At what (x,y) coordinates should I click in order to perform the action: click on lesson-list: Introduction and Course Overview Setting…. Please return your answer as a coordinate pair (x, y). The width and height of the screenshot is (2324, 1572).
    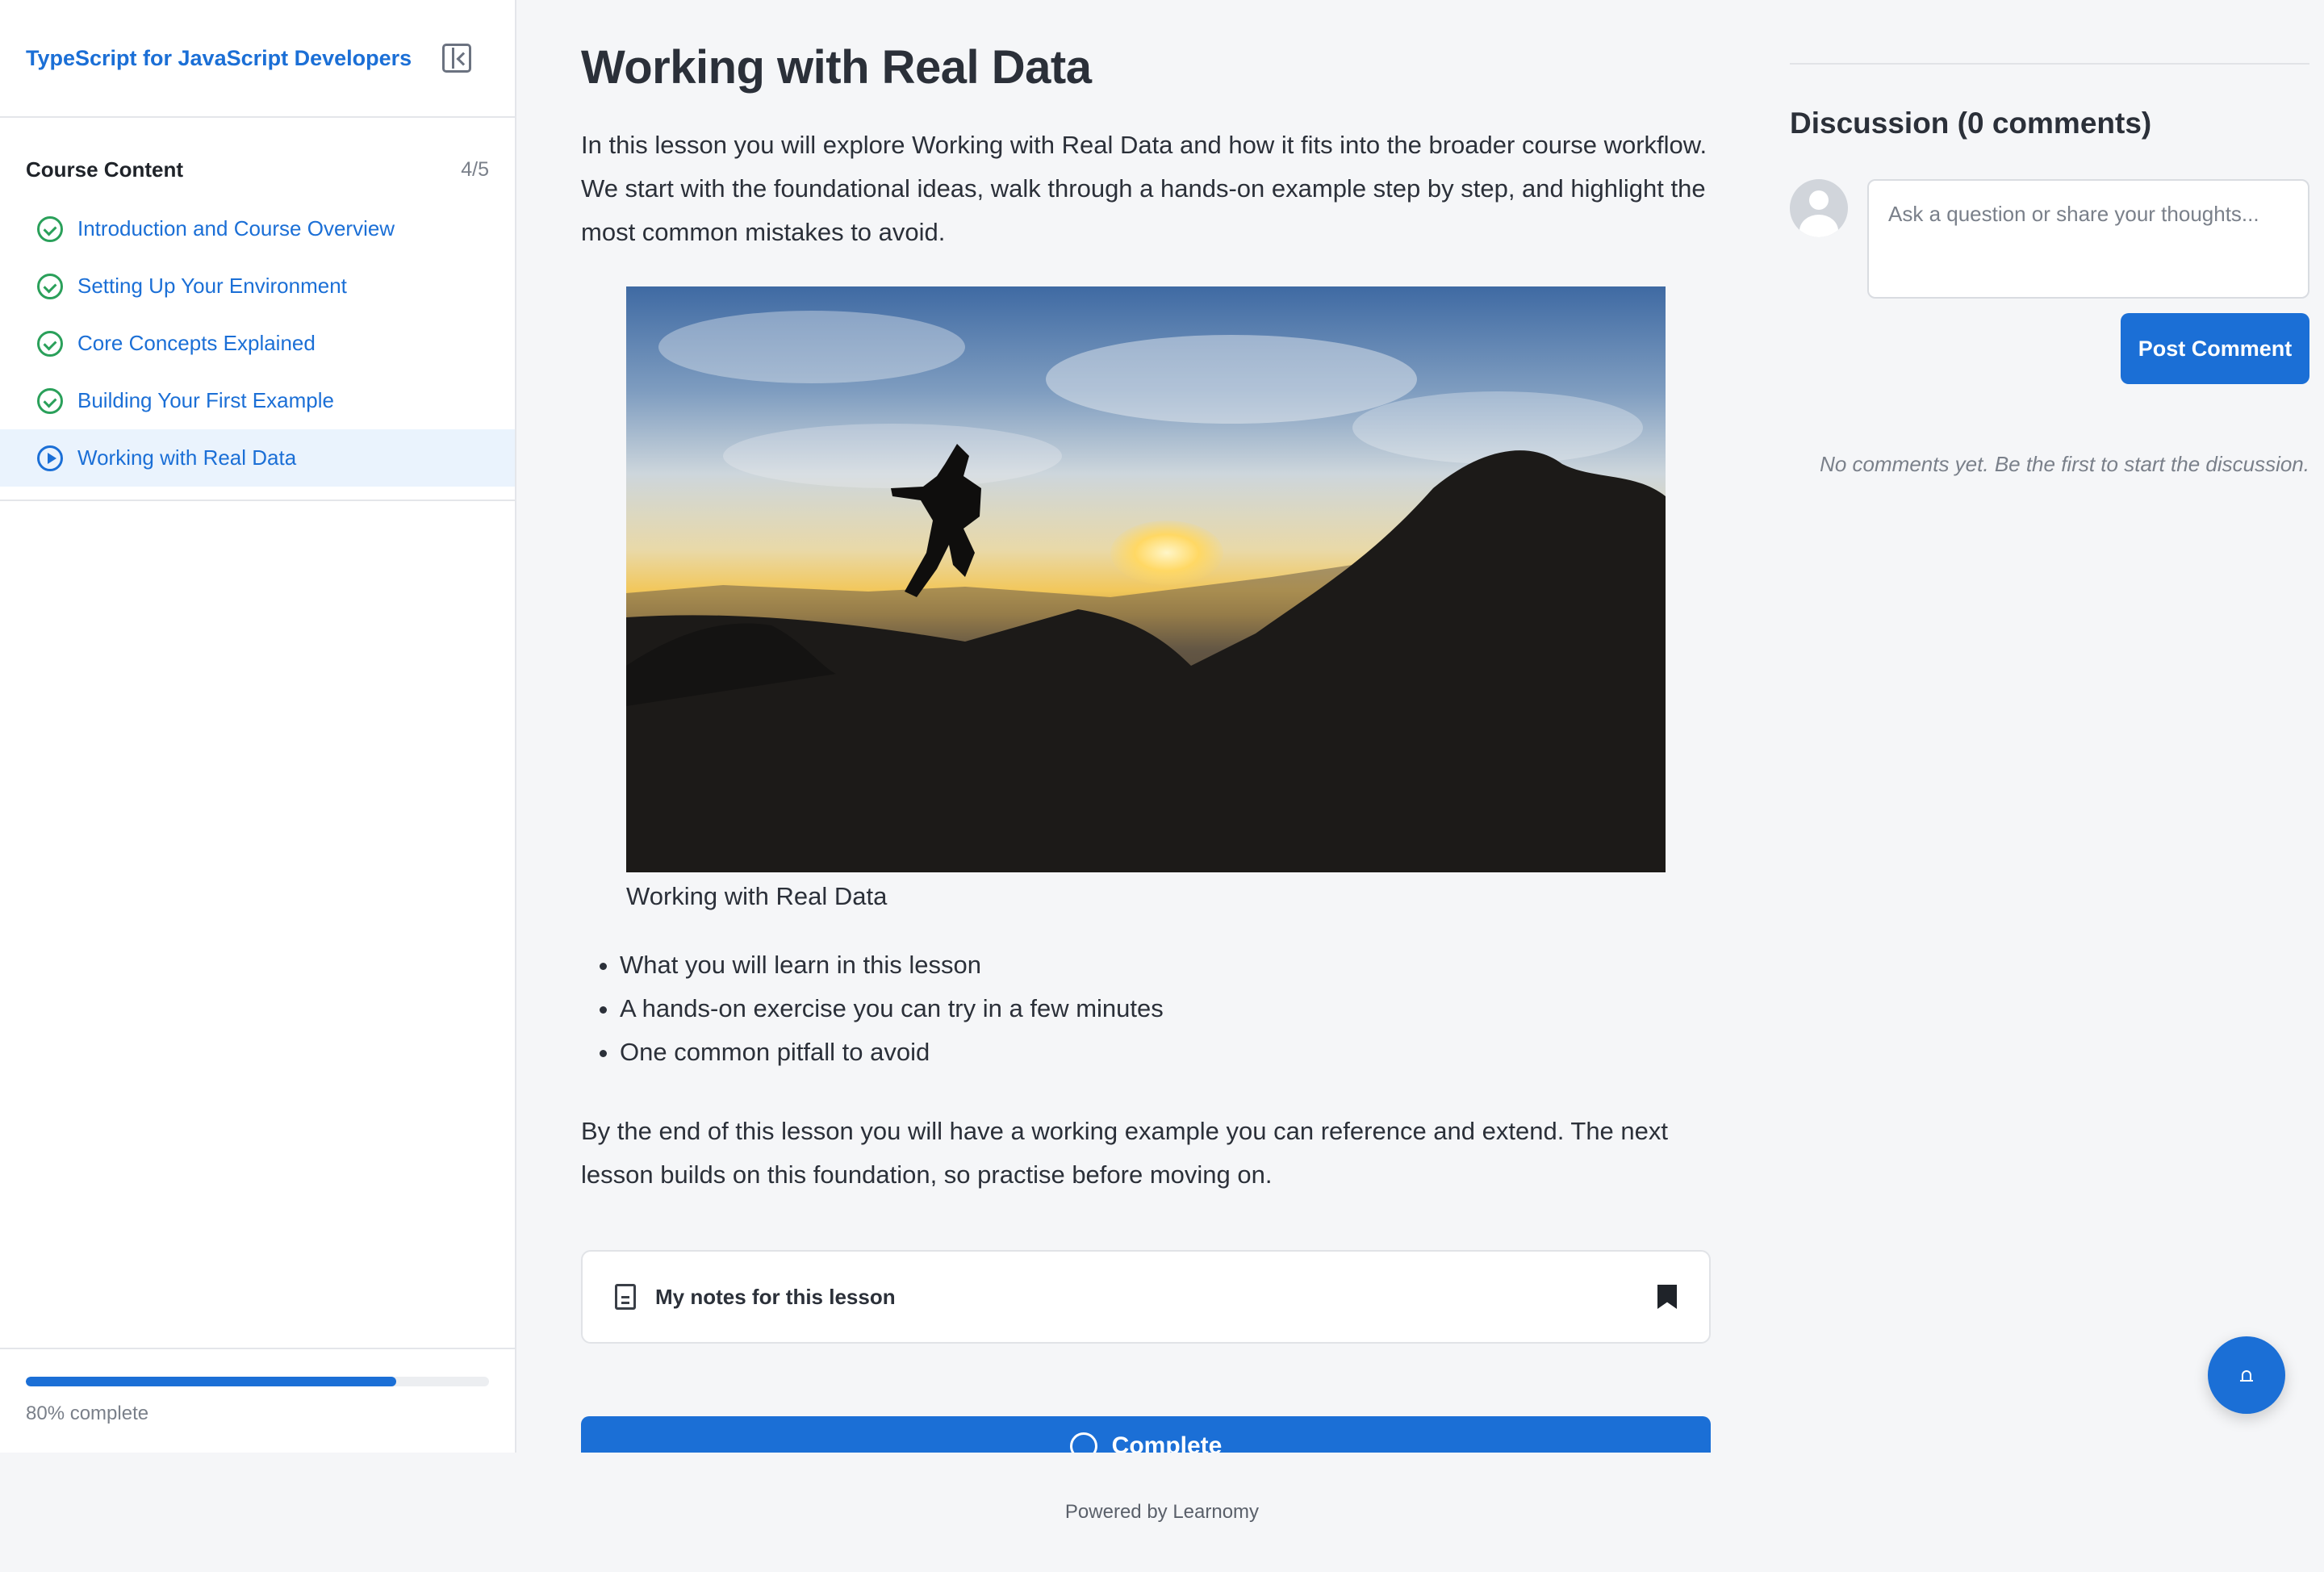
    Looking at the image, I should click on (257, 351).